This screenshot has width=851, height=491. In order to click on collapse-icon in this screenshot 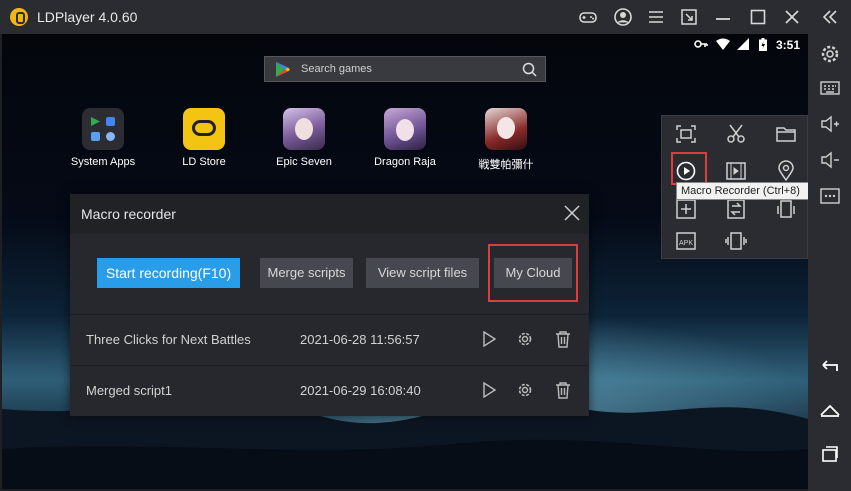, I will do `click(830, 17)`.